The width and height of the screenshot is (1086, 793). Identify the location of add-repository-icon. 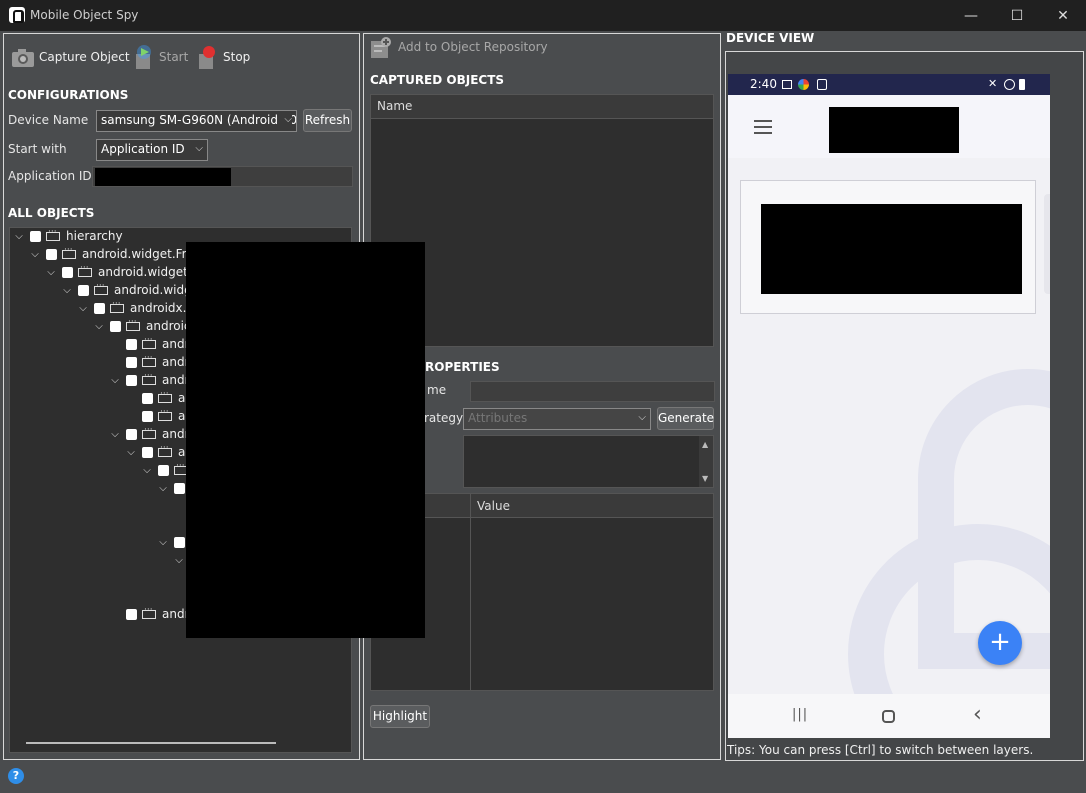
(381, 48).